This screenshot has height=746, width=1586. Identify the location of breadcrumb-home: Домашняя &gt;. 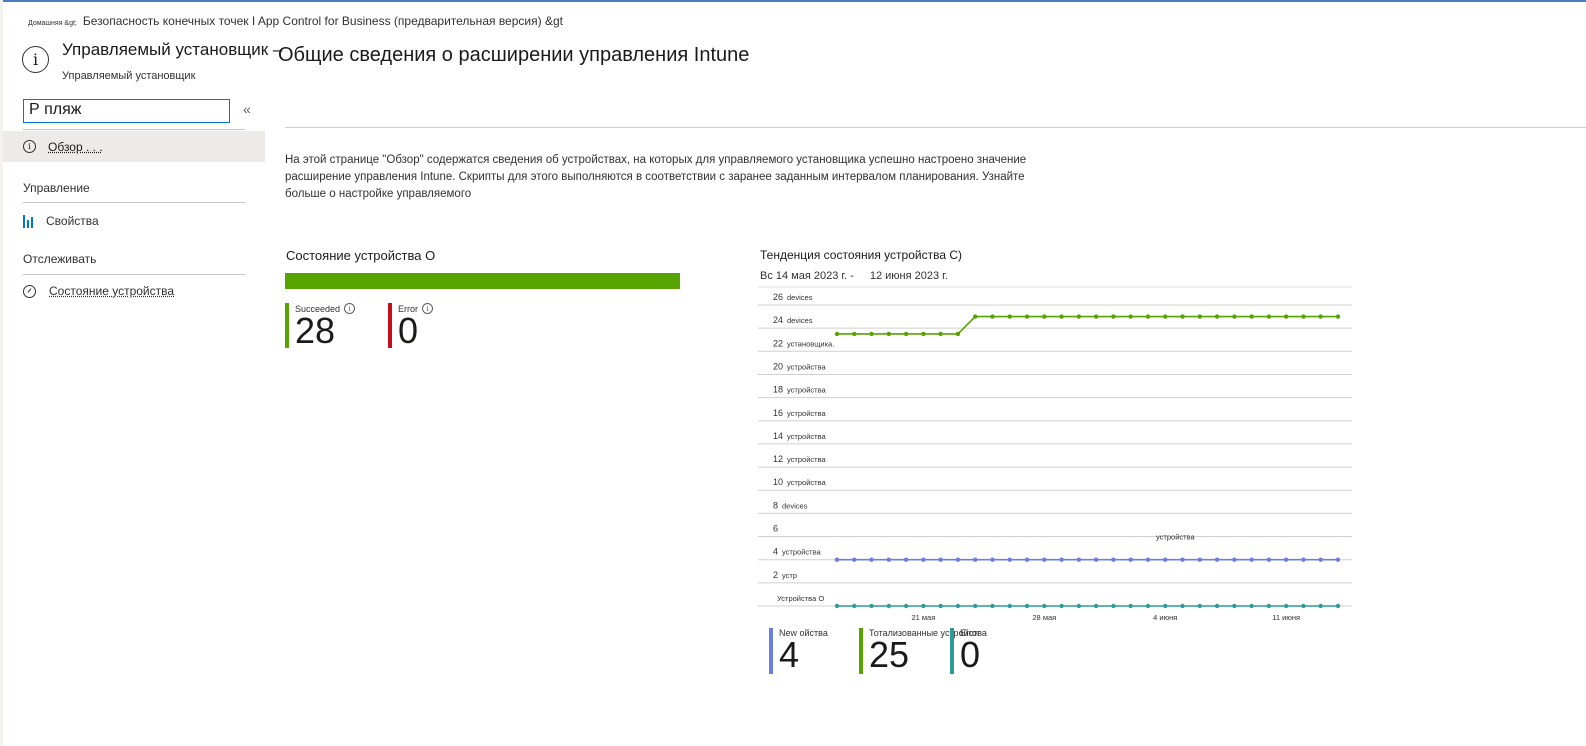
(52, 23).